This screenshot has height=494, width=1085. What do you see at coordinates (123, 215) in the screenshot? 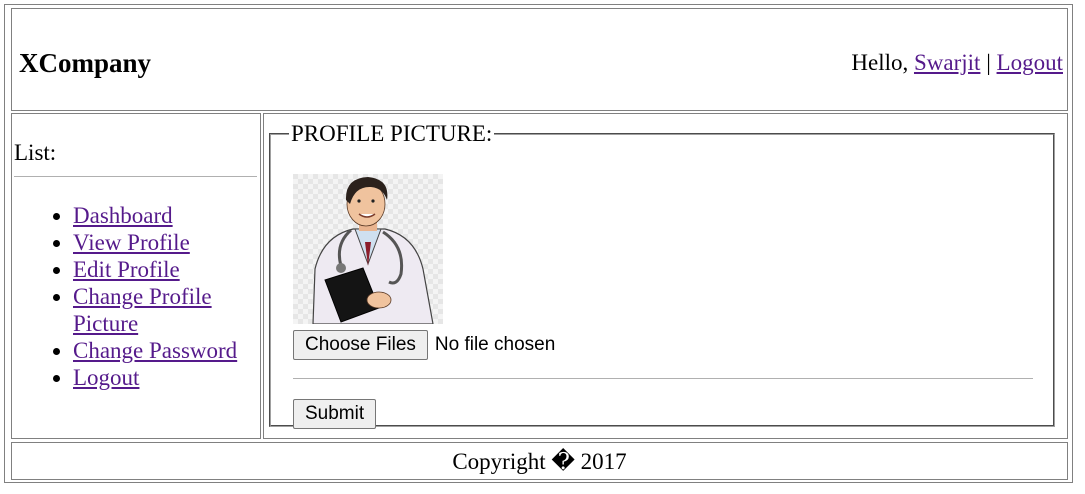
I see `dashboard-link: Dashboard` at bounding box center [123, 215].